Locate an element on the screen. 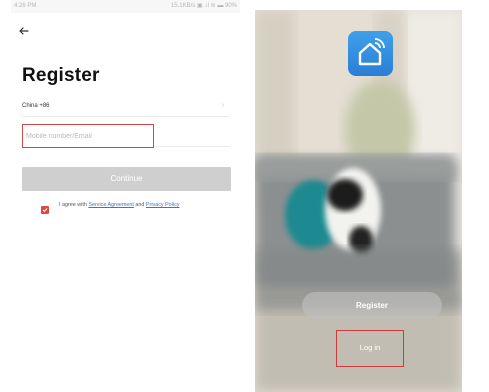 The width and height of the screenshot is (489, 392). continue-button: Continue is located at coordinates (126, 179).